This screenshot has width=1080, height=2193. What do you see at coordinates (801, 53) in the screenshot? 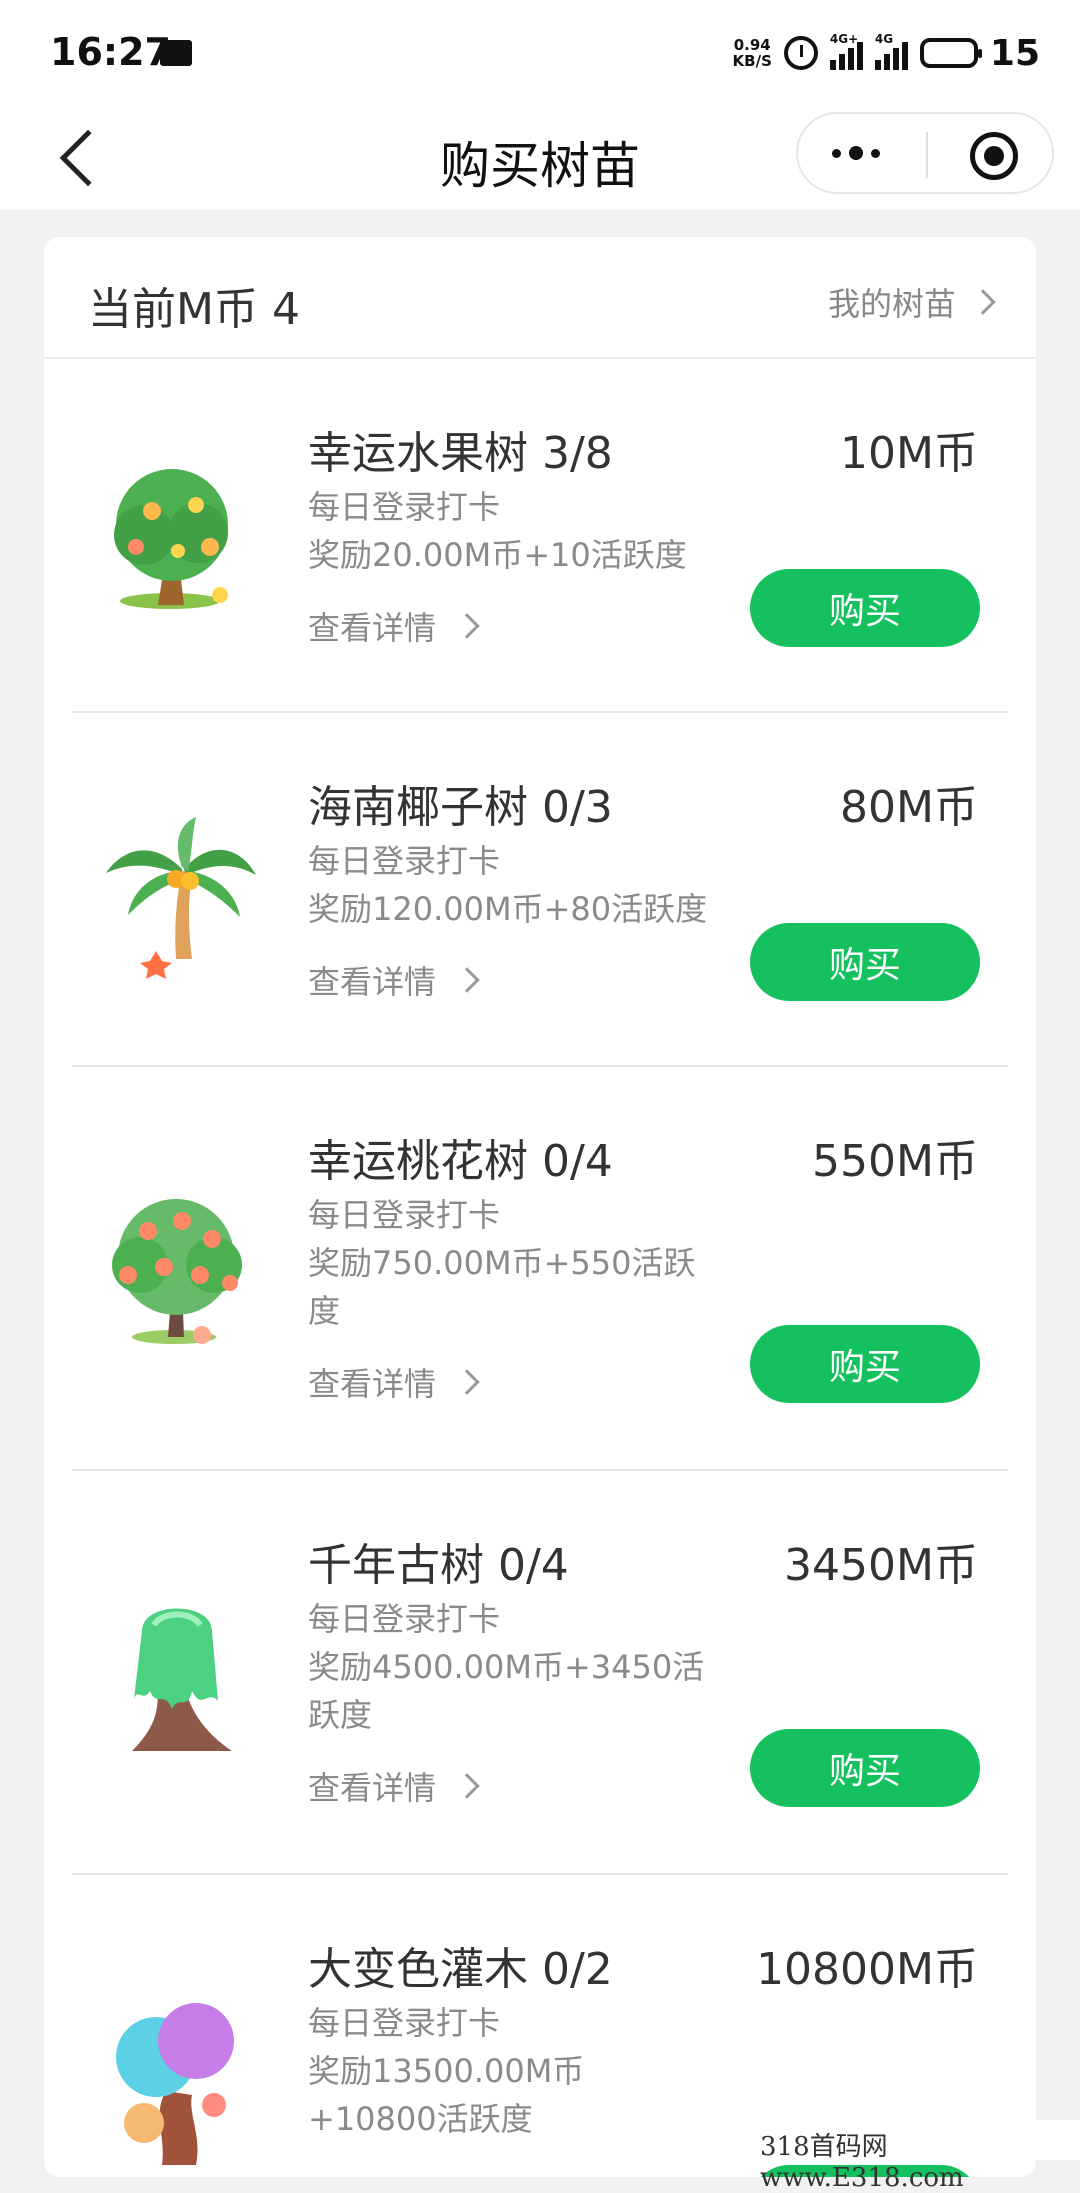
I see `alarm-icon` at bounding box center [801, 53].